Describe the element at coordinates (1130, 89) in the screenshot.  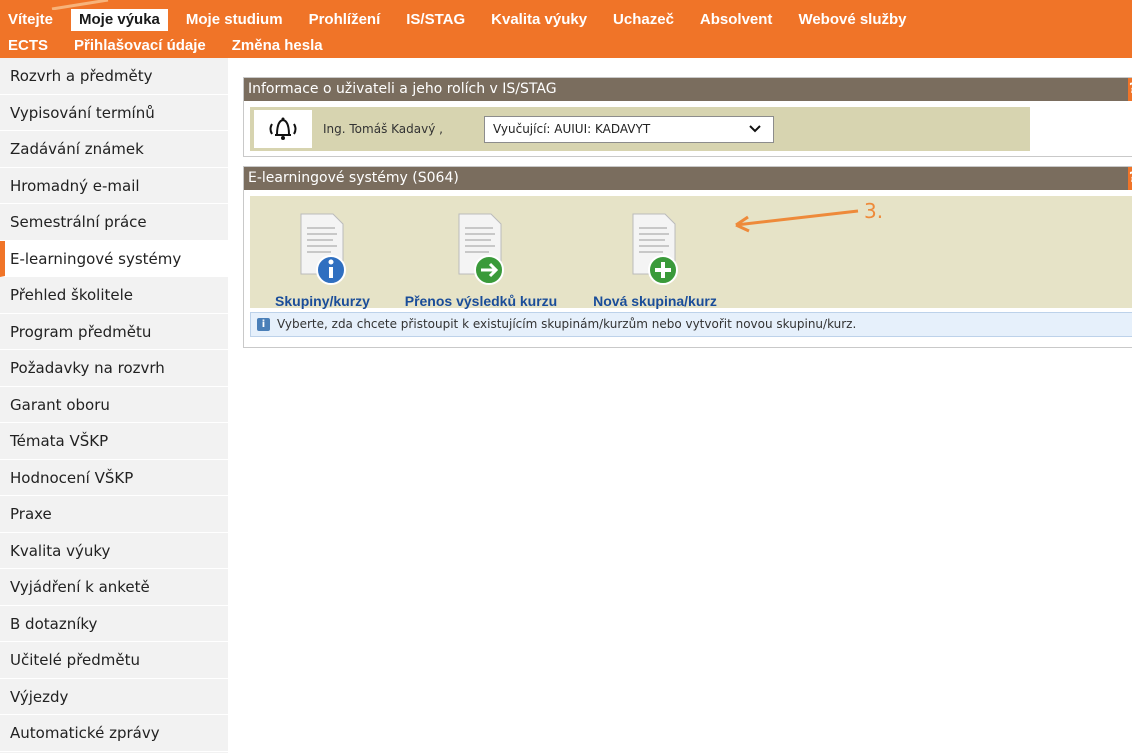
I see `user-info-help-button: ?` at that location.